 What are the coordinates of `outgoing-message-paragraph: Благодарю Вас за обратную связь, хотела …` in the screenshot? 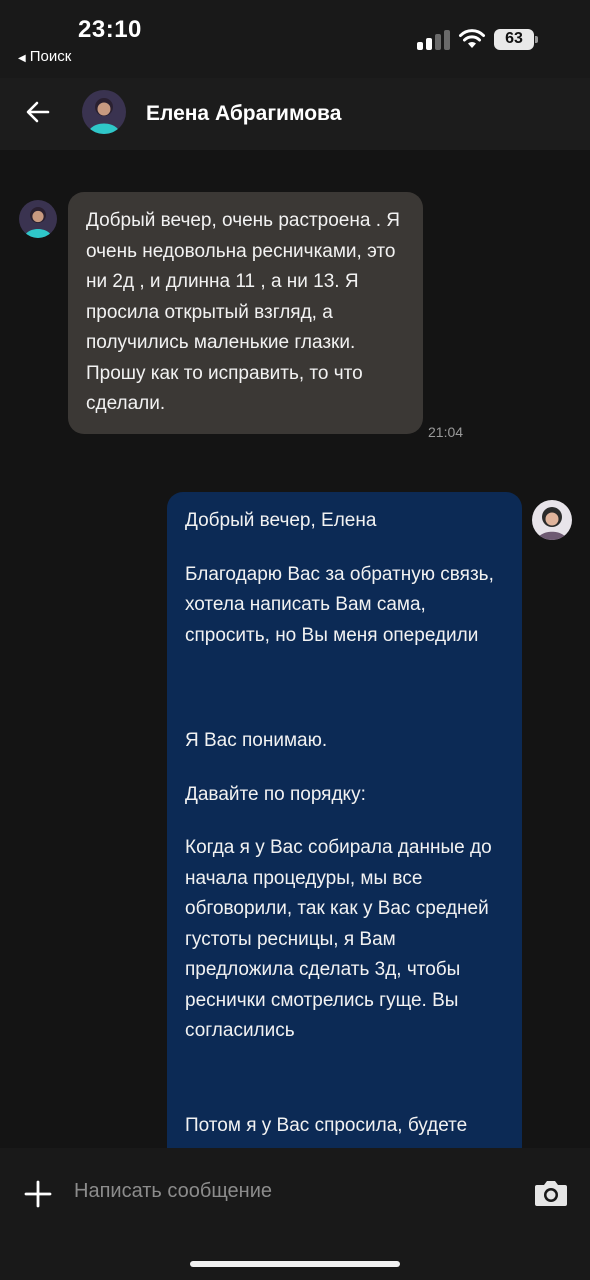 It's located at (339, 604).